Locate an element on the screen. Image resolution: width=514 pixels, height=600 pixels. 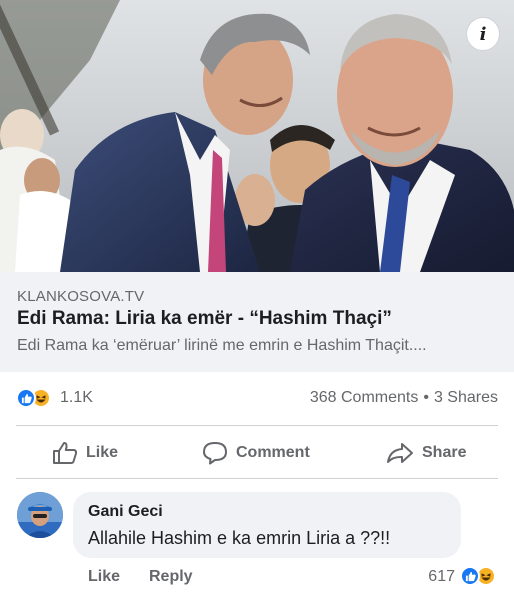
comment-reply-button: Reply is located at coordinates (171, 577).